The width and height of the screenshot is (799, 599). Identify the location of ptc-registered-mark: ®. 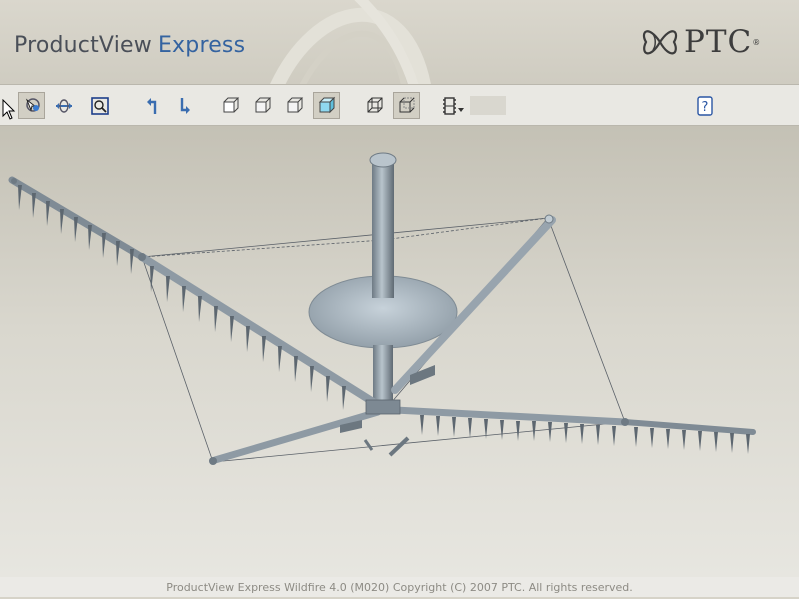
(756, 42).